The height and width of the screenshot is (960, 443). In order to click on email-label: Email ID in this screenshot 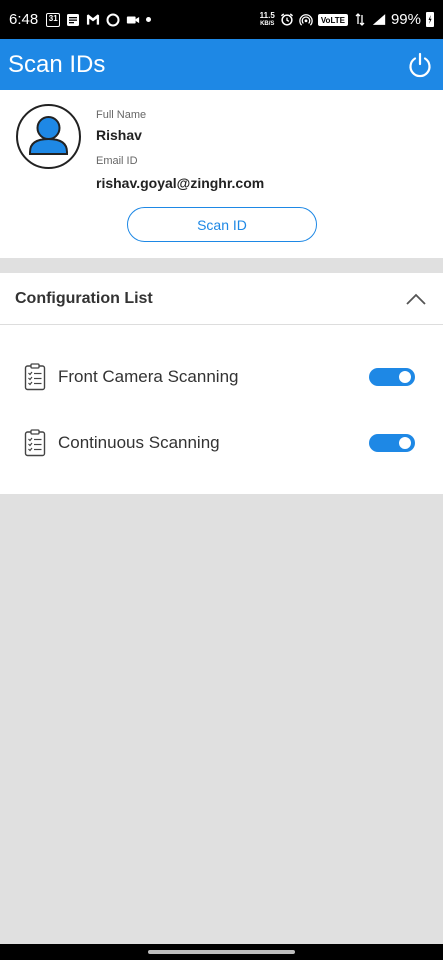, I will do `click(117, 161)`.